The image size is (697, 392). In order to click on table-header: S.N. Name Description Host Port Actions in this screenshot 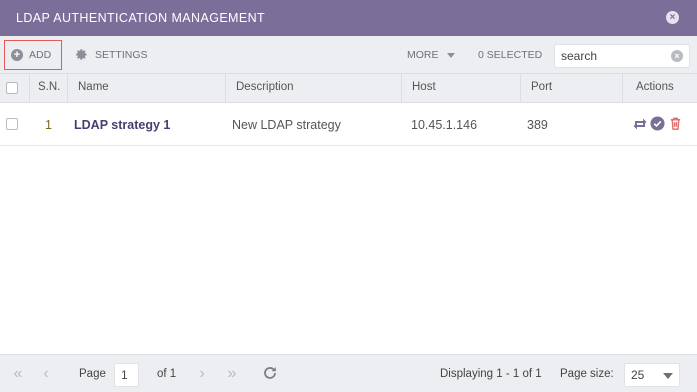, I will do `click(348, 88)`.